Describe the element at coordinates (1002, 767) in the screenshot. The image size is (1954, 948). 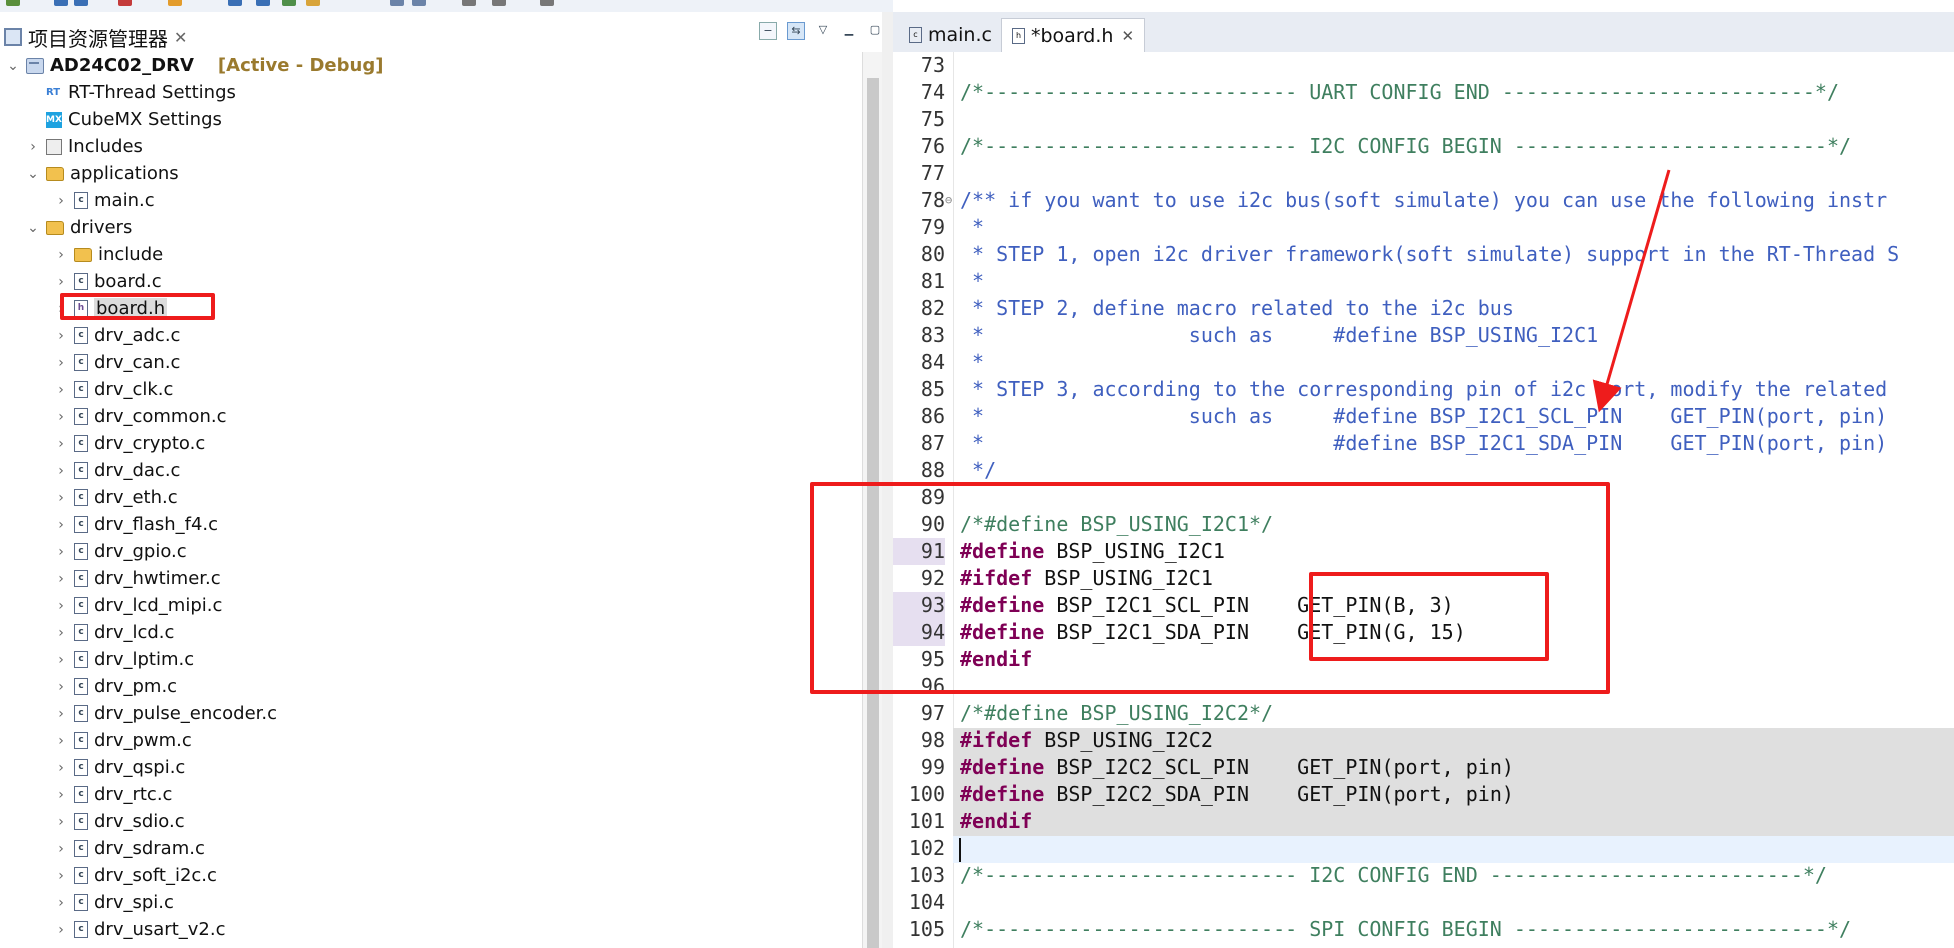
I see `preprocessor-keyword: #define` at that location.